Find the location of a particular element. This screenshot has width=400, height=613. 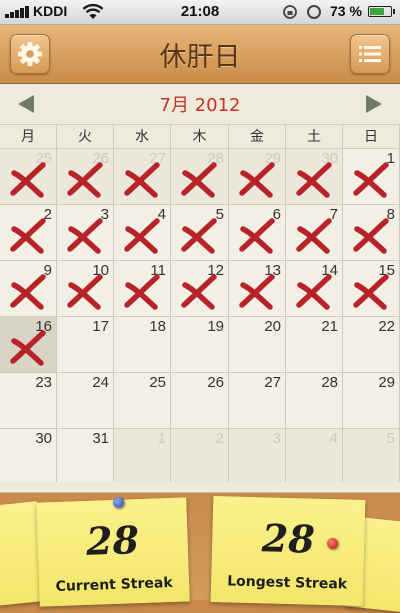

calendar-day-cell: 19 is located at coordinates (200, 344).